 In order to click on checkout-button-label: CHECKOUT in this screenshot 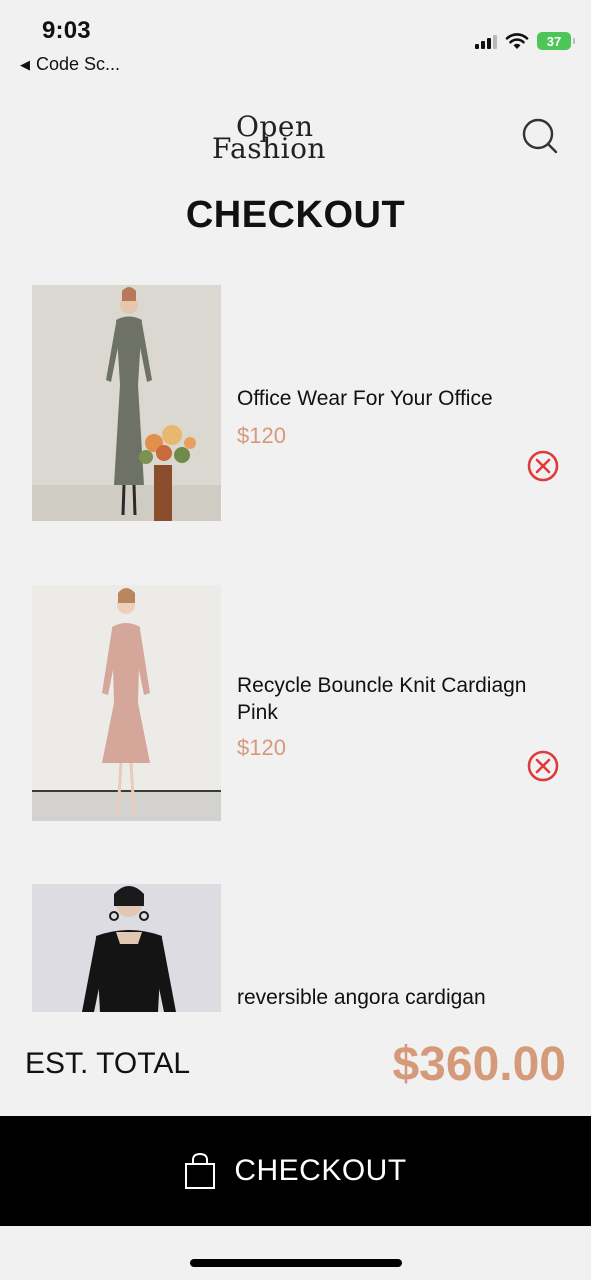, I will do `click(320, 1170)`.